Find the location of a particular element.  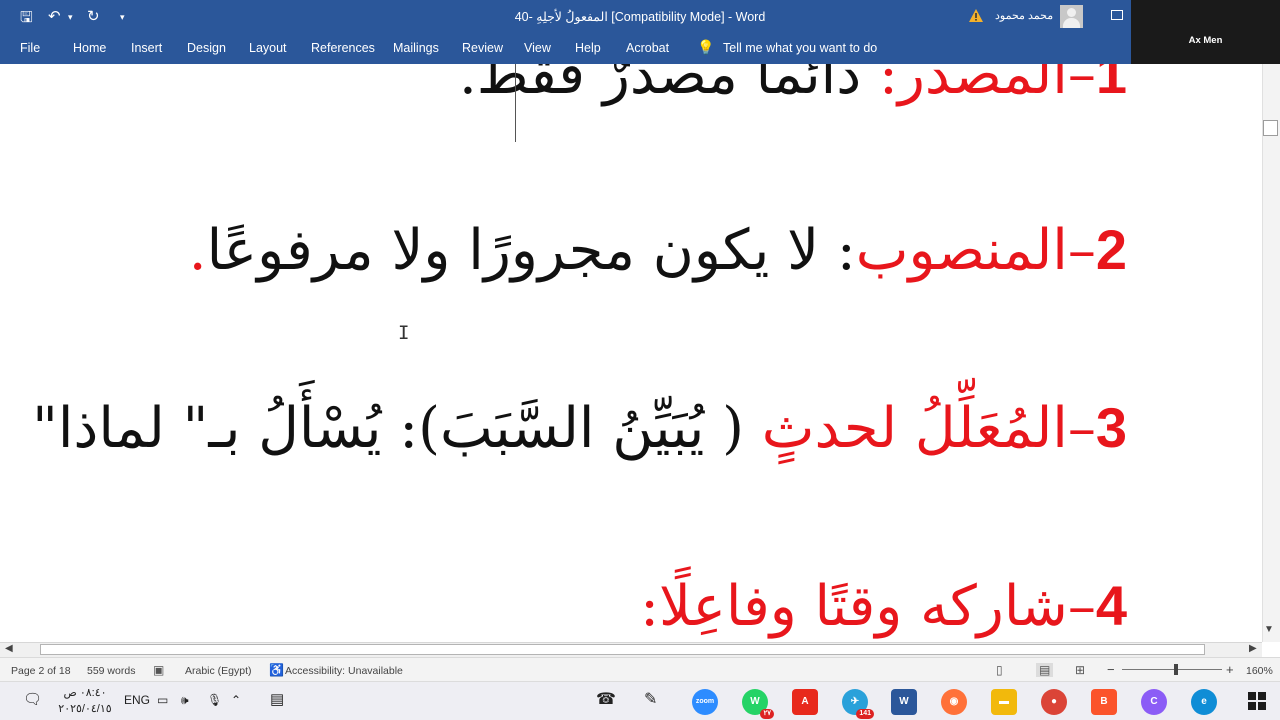

text-caret is located at coordinates (515, 103).